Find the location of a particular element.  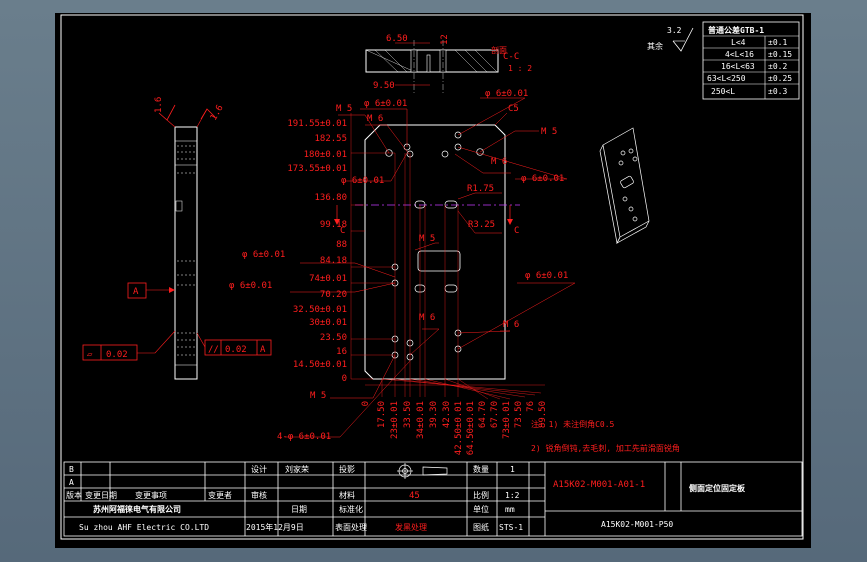

section-dim-top: 6.50 is located at coordinates (397, 39).